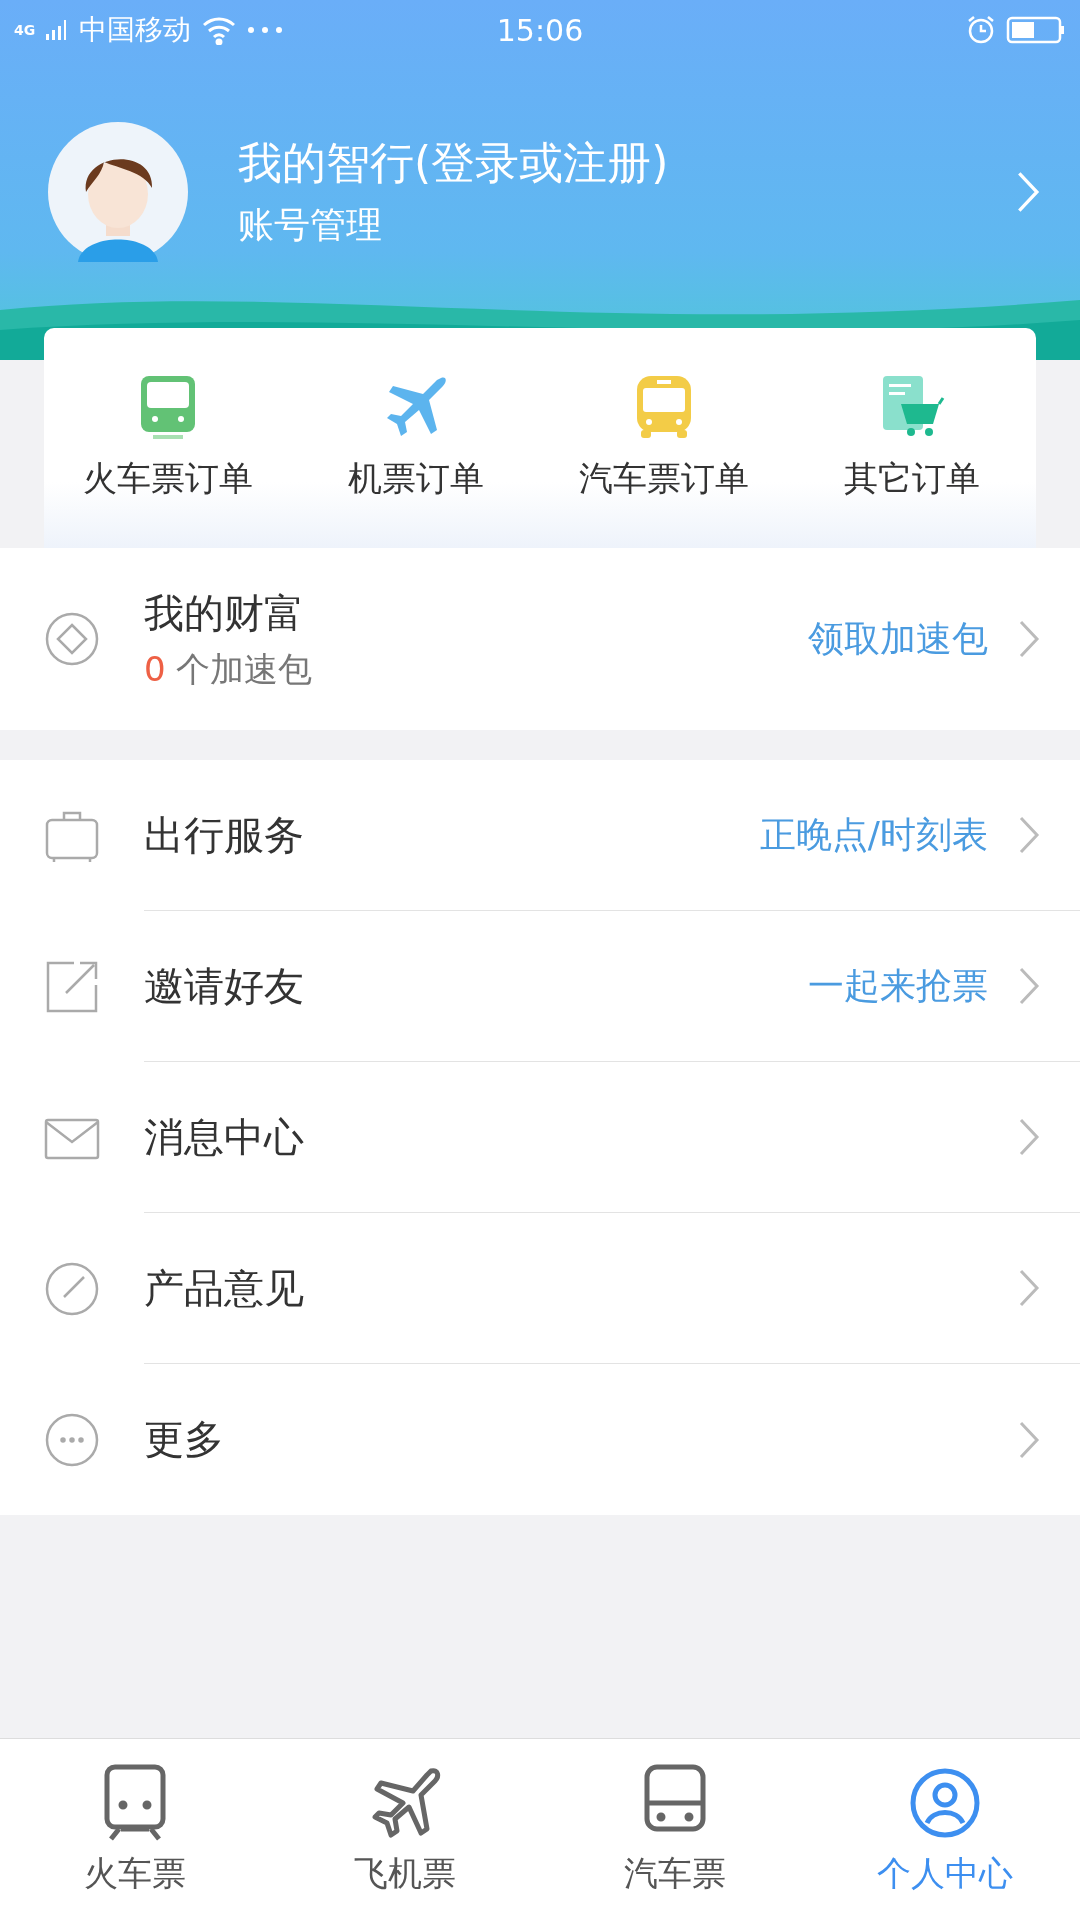 The image size is (1080, 1920). I want to click on order-shortcut: 机票订单, so click(416, 479).